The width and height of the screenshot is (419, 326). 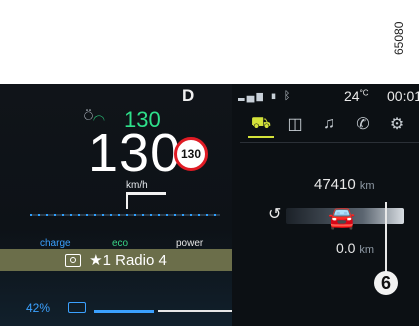 I want to click on odometer-unit: km, so click(x=367, y=186).